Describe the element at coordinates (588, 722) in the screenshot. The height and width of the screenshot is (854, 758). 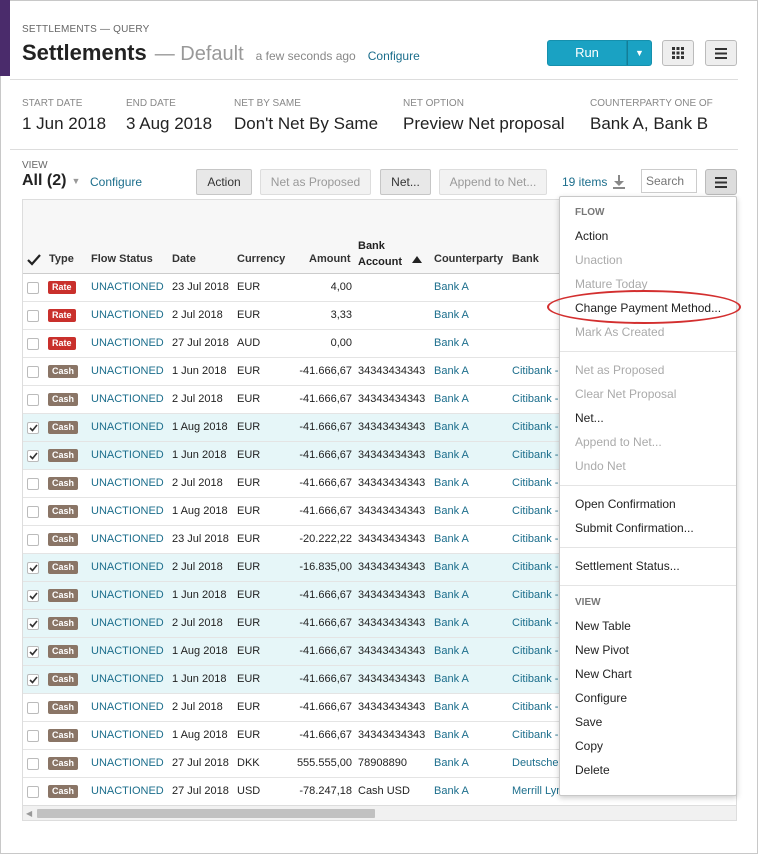
I see `menu-item-save: Save` at that location.